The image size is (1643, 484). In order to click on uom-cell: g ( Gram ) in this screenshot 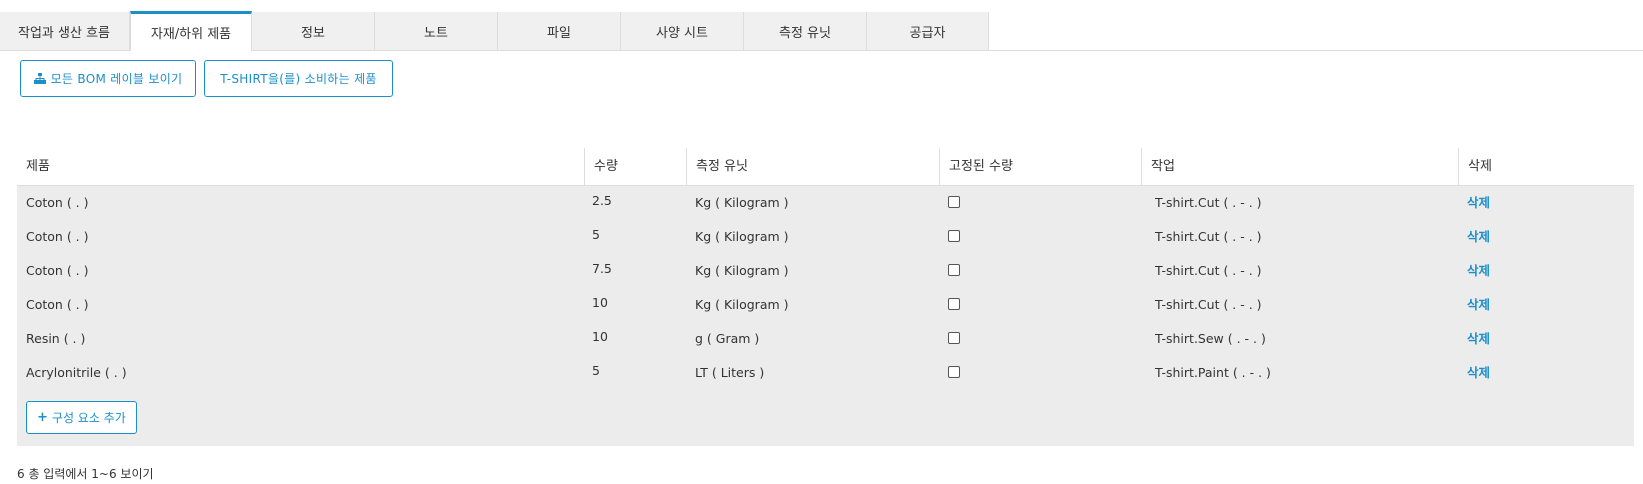, I will do `click(727, 338)`.